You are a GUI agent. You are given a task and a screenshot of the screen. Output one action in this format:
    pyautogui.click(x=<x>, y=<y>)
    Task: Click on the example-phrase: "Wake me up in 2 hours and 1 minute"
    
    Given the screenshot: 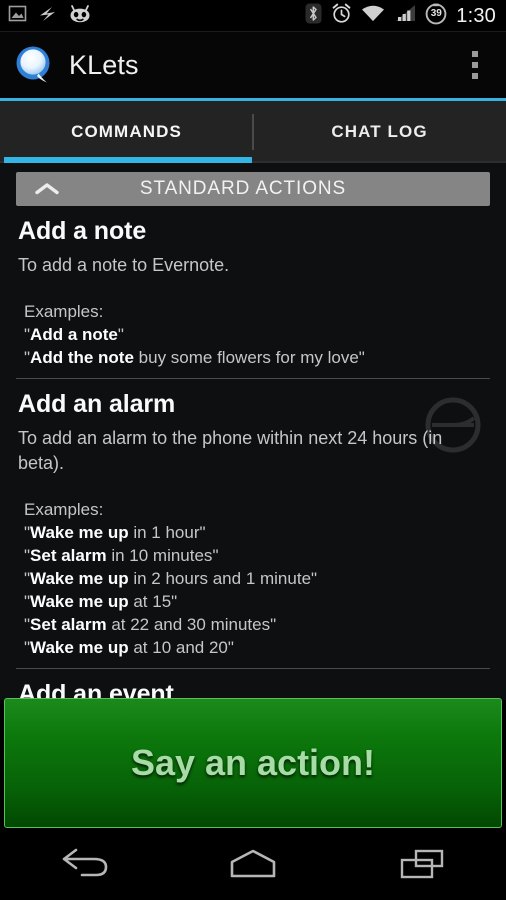 What is the action you would take?
    pyautogui.click(x=171, y=578)
    